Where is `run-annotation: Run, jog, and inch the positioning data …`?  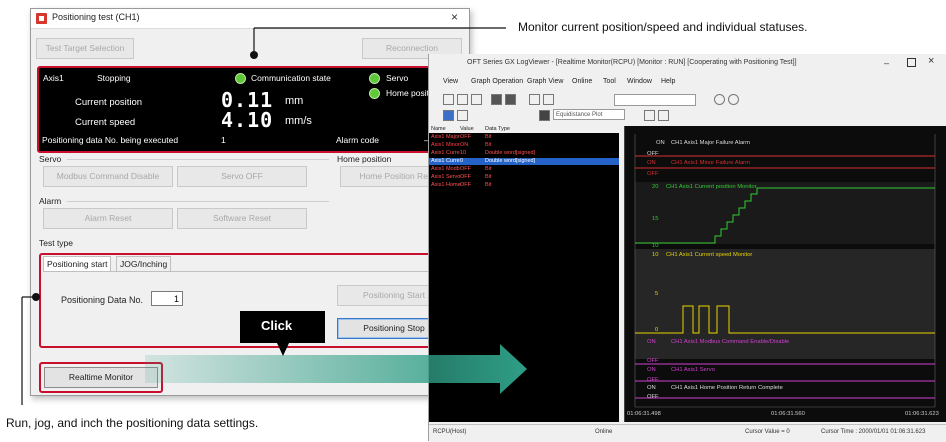 run-annotation: Run, jog, and inch the positioning data … is located at coordinates (132, 423).